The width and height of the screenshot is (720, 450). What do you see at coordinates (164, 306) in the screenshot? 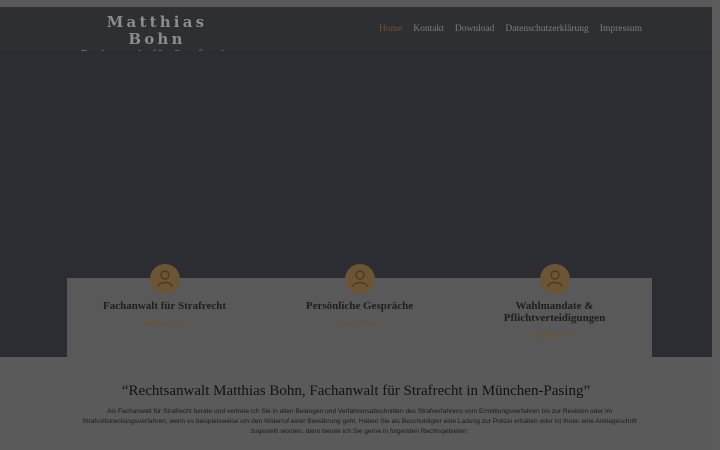
I see `feature-title: Fachanwalt für Strafrecht` at bounding box center [164, 306].